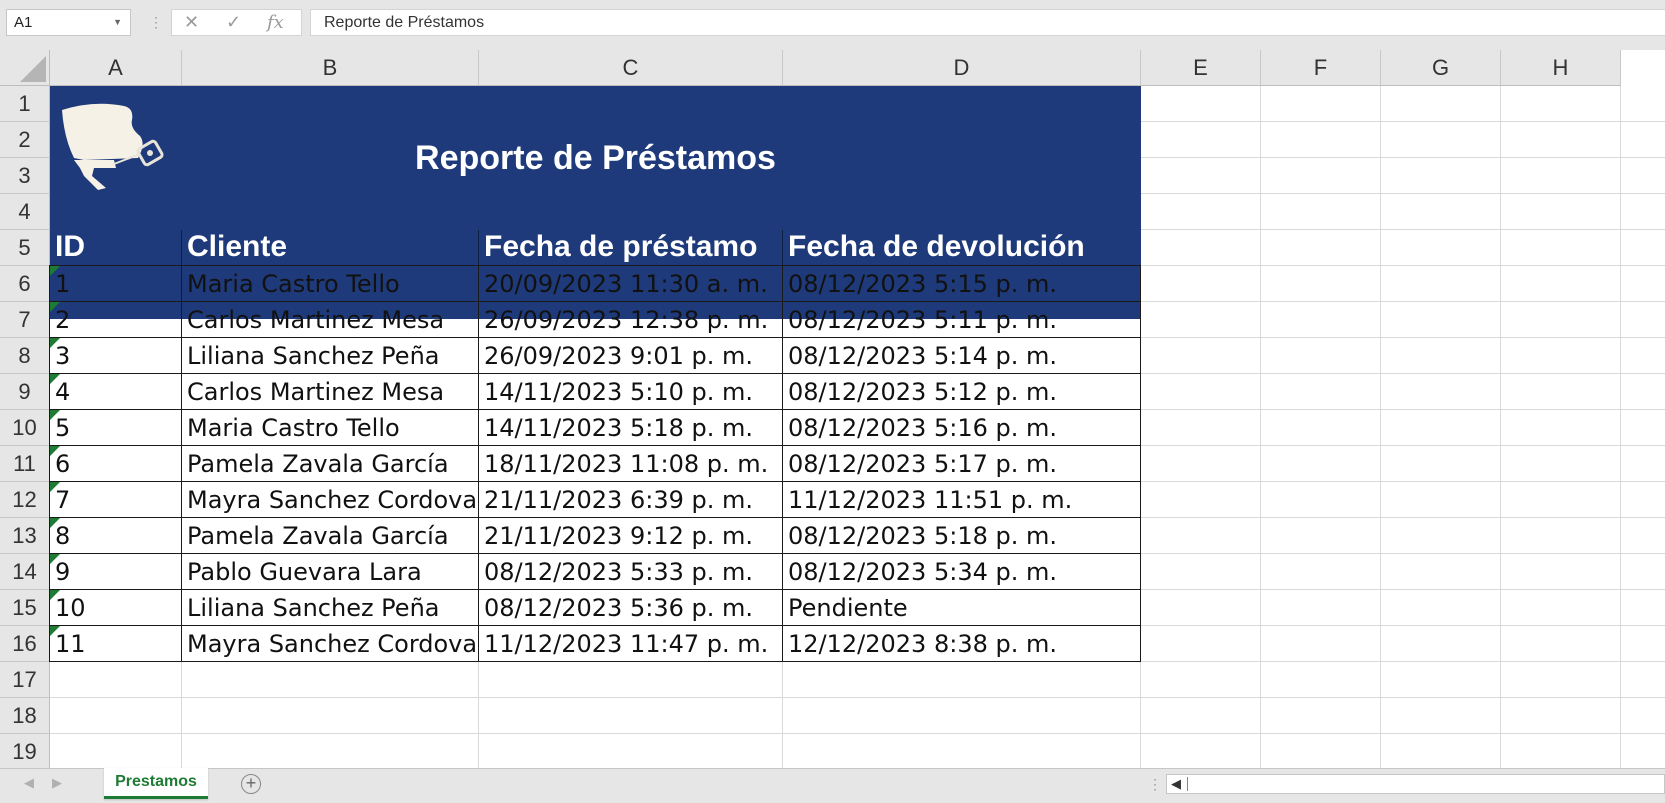 The image size is (1665, 803). What do you see at coordinates (962, 572) in the screenshot?
I see `cell-fecha-devolucion: 08/12/2023 5:34 p. m.` at bounding box center [962, 572].